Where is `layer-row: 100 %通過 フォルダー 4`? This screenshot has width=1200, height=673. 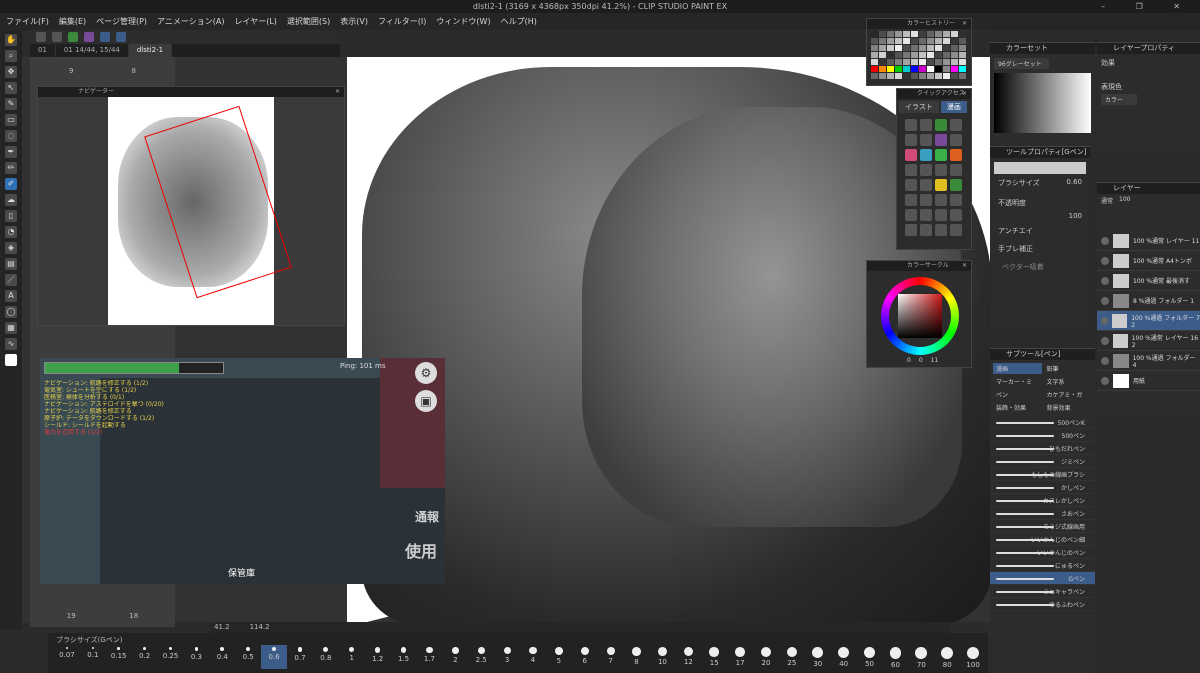 layer-row: 100 %通過 フォルダー 4 is located at coordinates (1148, 361).